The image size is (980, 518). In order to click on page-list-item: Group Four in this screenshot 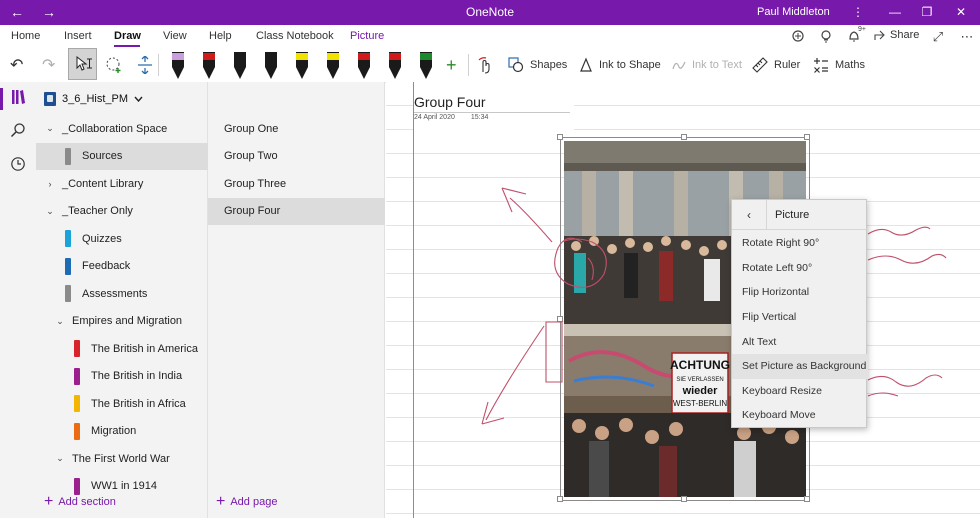, I will do `click(296, 211)`.